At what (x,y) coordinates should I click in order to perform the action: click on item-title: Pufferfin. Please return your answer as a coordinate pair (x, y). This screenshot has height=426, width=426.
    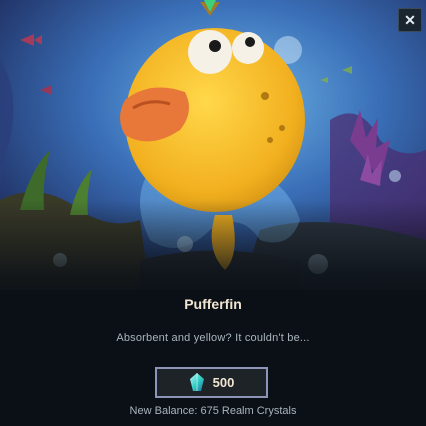
    Looking at the image, I should click on (213, 304).